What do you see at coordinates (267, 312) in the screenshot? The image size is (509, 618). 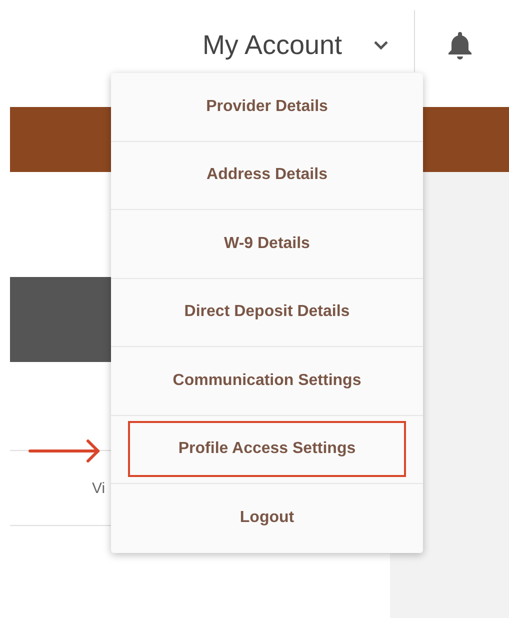 I see `menu-item: Direct Deposit Details` at bounding box center [267, 312].